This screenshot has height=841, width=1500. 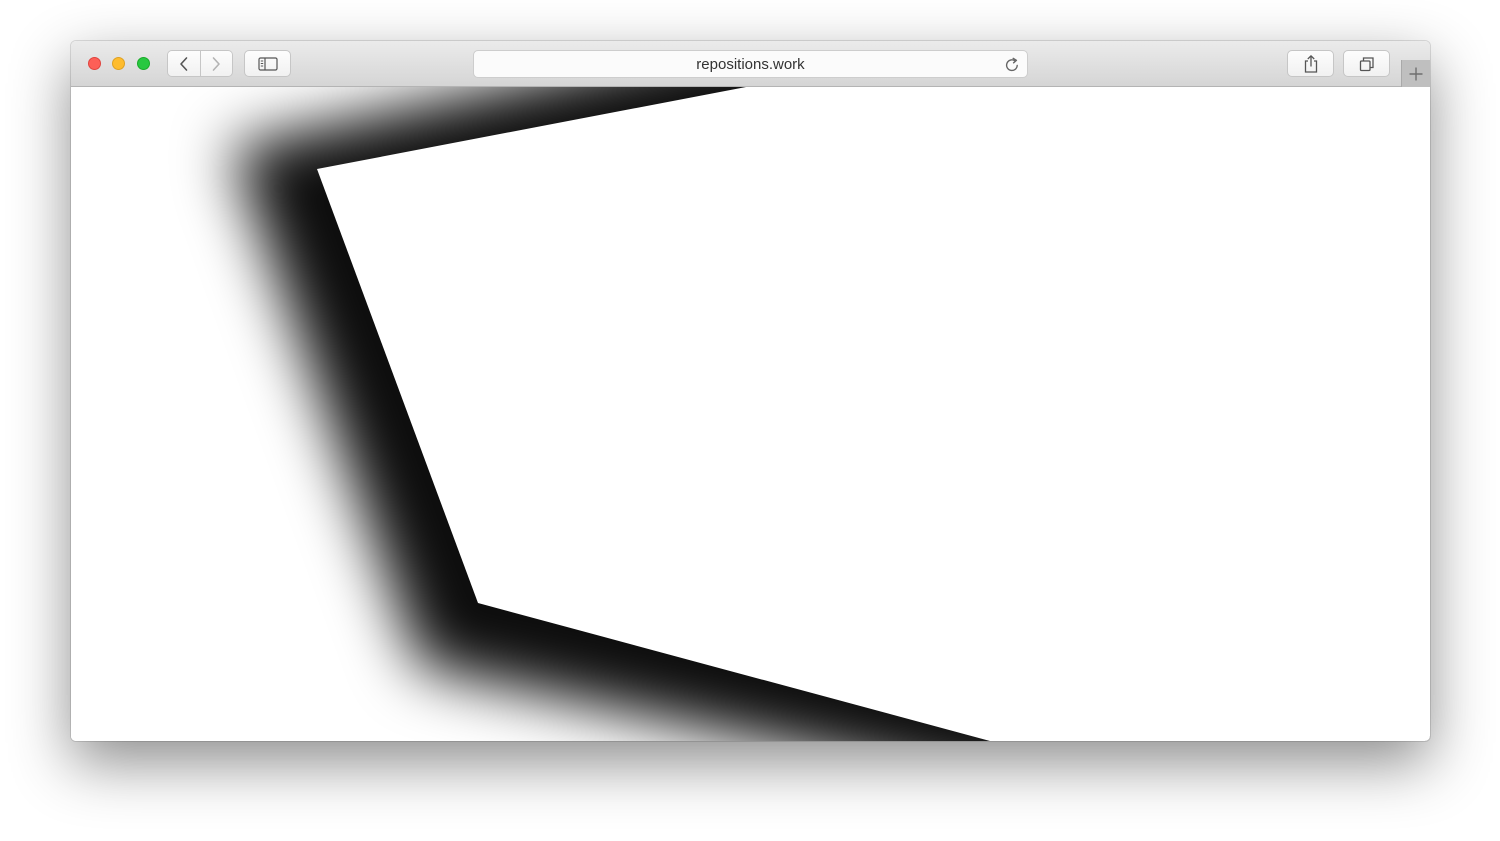 I want to click on minimize-window-button, so click(x=118, y=63).